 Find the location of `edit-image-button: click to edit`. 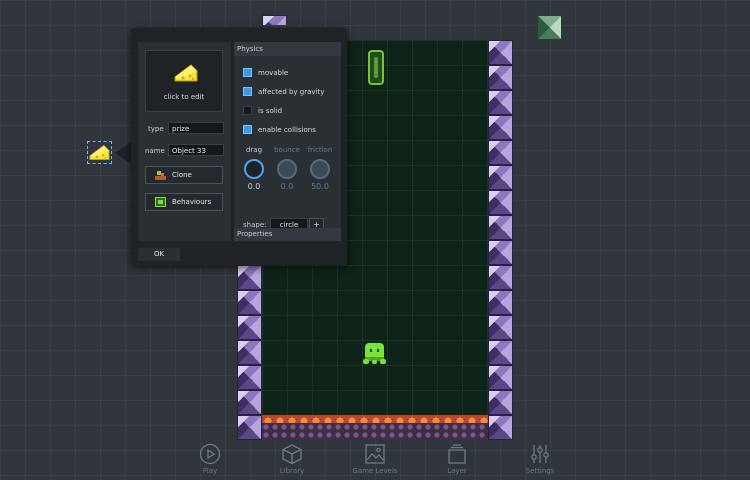

edit-image-button: click to edit is located at coordinates (184, 81).